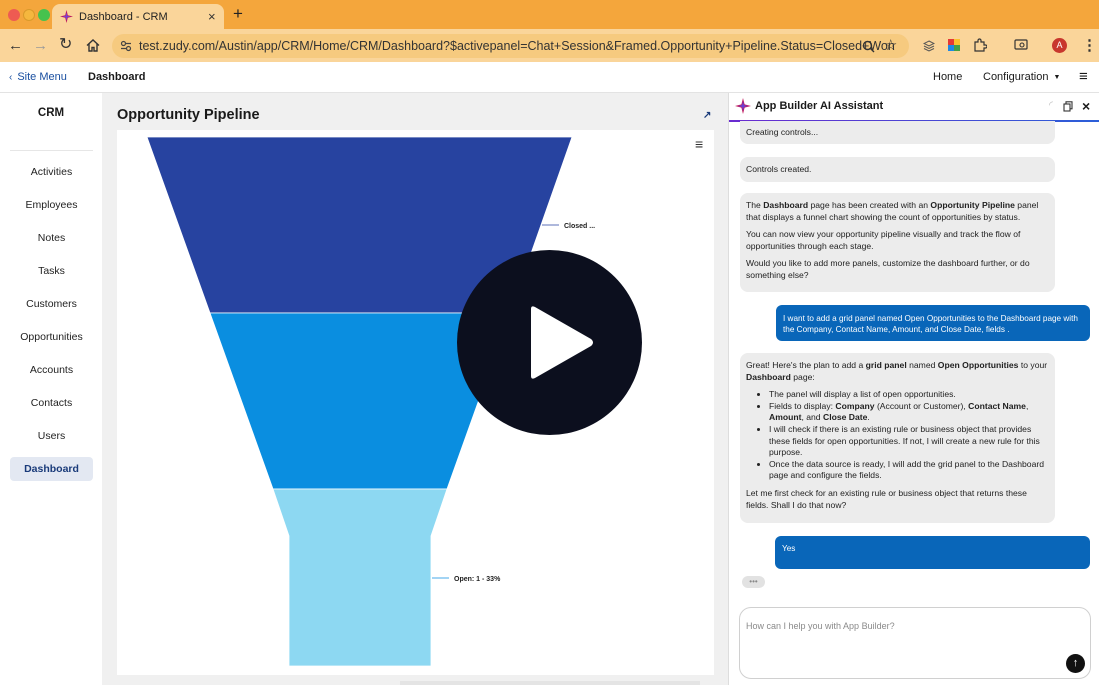 The width and height of the screenshot is (1099, 685). What do you see at coordinates (743, 106) in the screenshot?
I see `assistant-logo-icon` at bounding box center [743, 106].